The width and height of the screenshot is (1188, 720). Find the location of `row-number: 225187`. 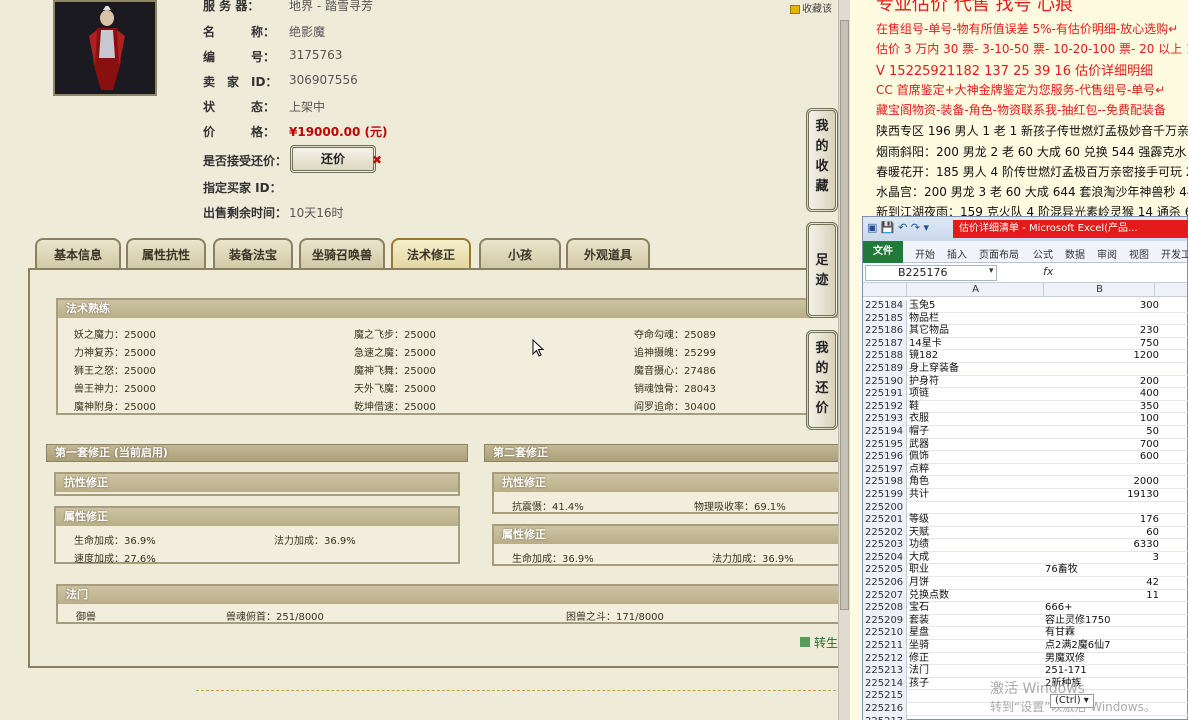

row-number: 225187 is located at coordinates (885, 344).